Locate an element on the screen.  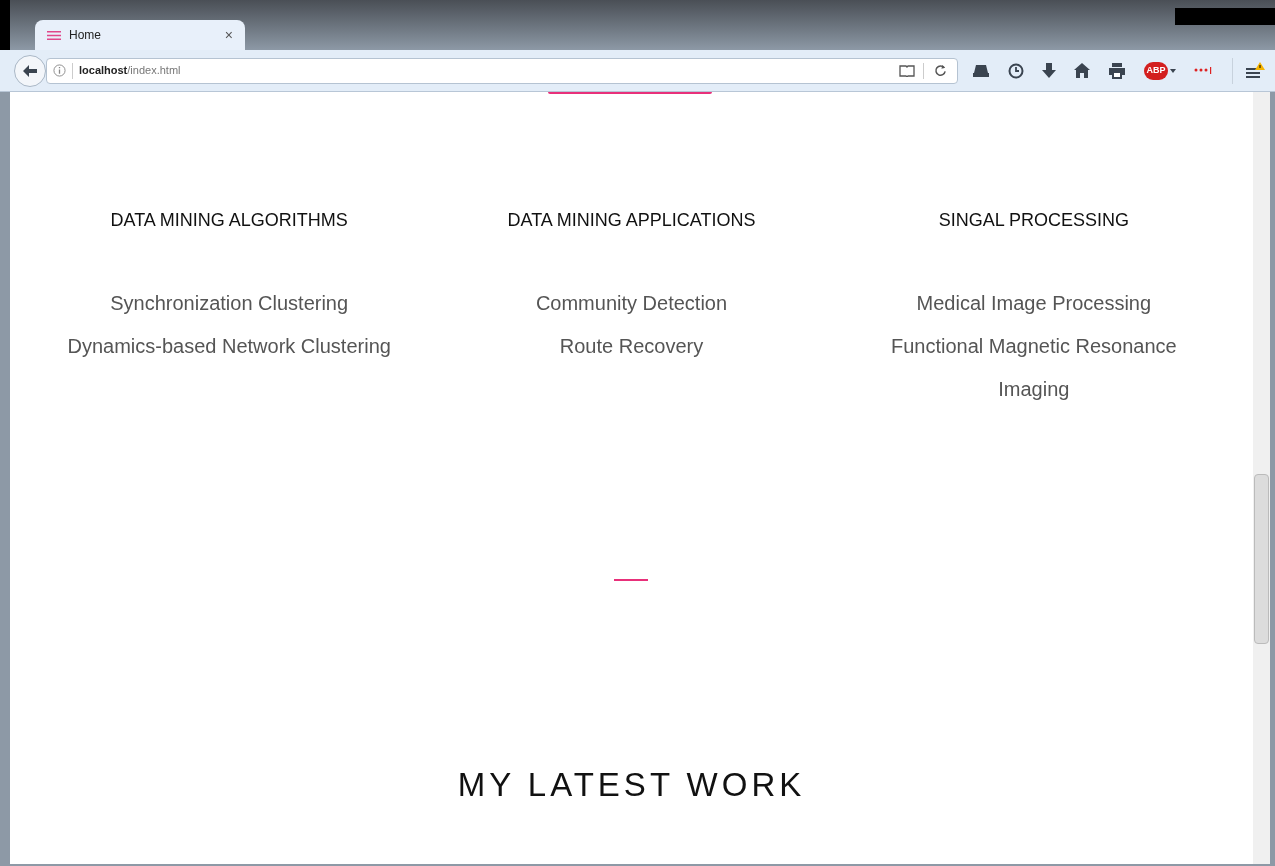
scrollbar is located at coordinates (1261, 478).